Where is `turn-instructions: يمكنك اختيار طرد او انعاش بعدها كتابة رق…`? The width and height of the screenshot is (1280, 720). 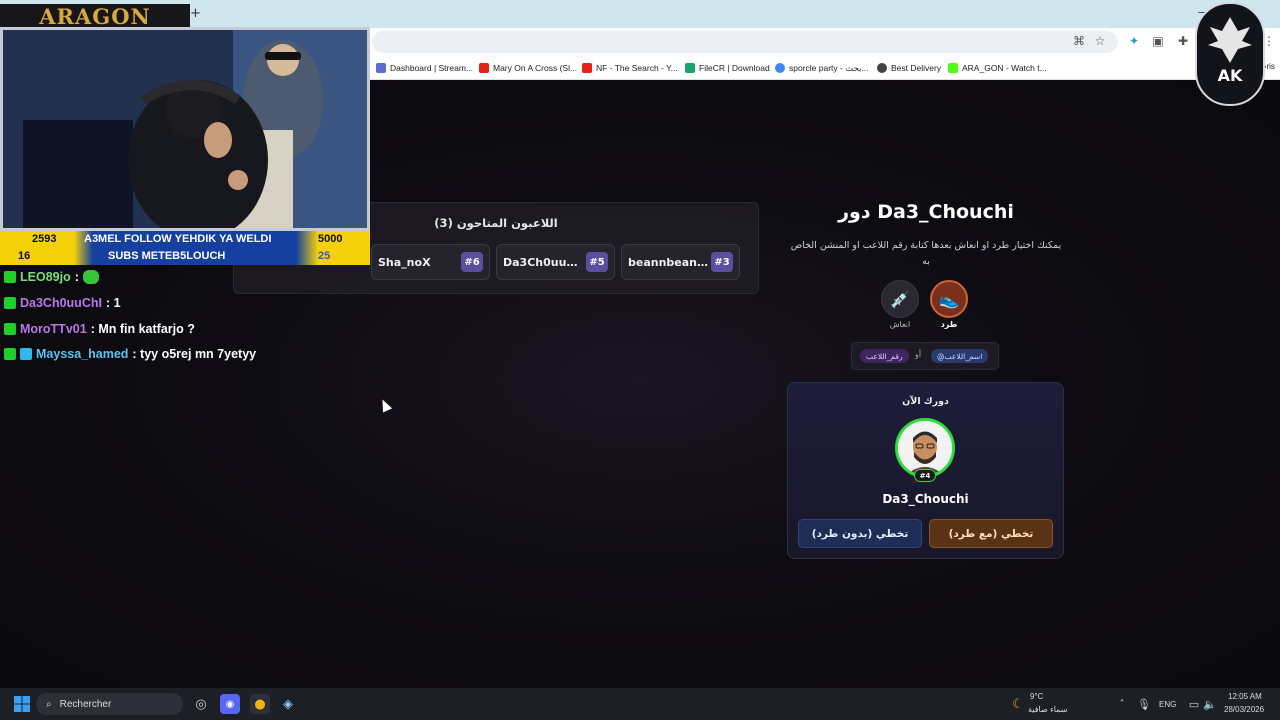 turn-instructions: يمكنك اختيار طرد او انعاش بعدها كتابة رق… is located at coordinates (926, 253).